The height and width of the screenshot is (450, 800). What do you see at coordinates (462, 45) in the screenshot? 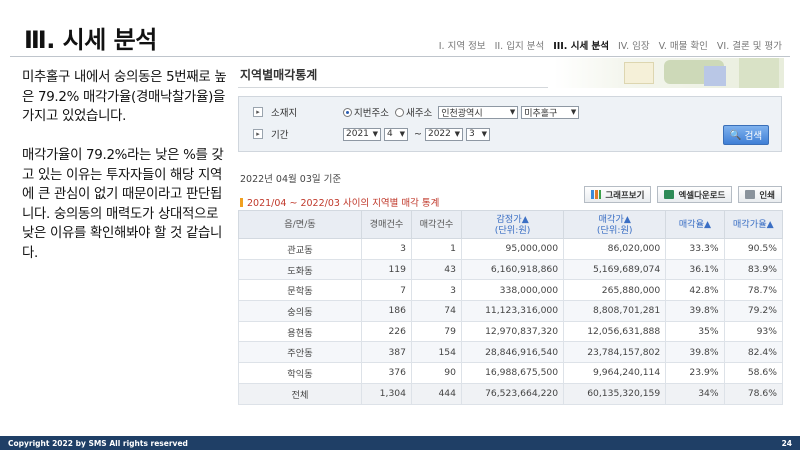
I see `nav-item-region: I. 지역 정보` at bounding box center [462, 45].